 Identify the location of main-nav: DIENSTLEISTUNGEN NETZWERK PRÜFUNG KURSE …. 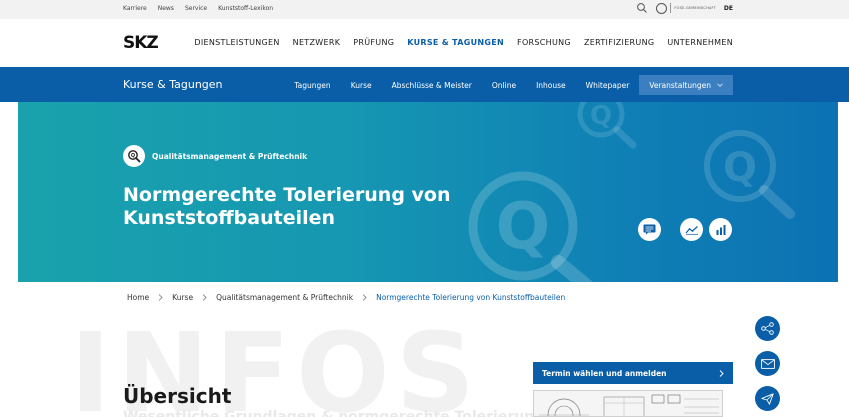
(463, 42).